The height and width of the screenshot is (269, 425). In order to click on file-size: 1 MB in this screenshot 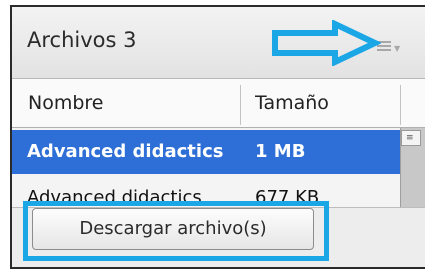, I will do `click(280, 151)`.